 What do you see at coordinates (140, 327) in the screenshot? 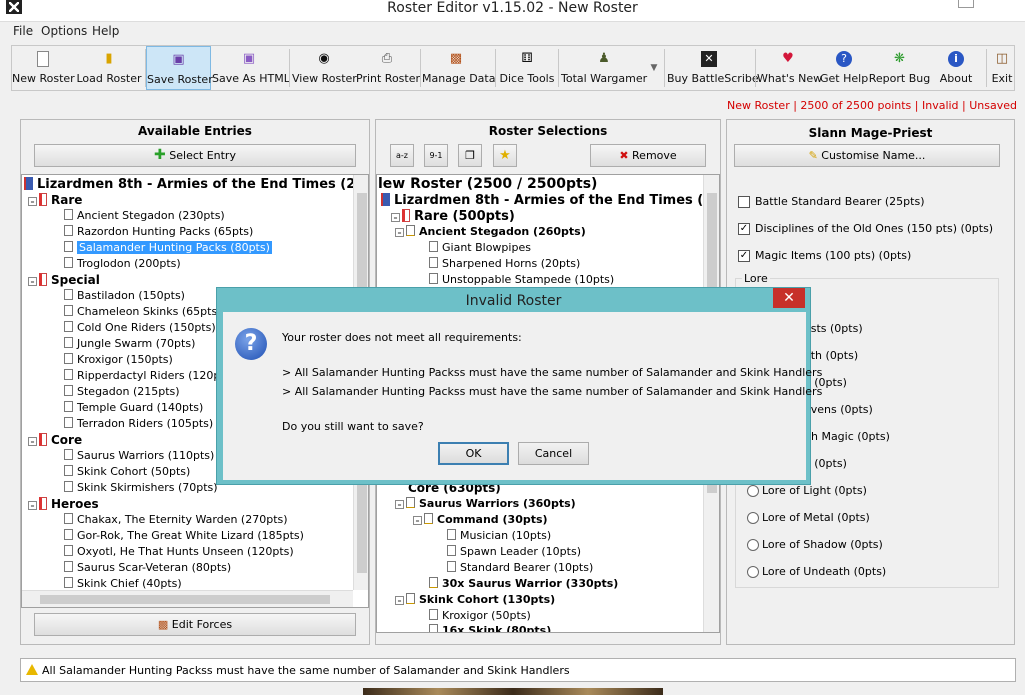
I see `entry-item: Cold One Riders (150pts)` at bounding box center [140, 327].